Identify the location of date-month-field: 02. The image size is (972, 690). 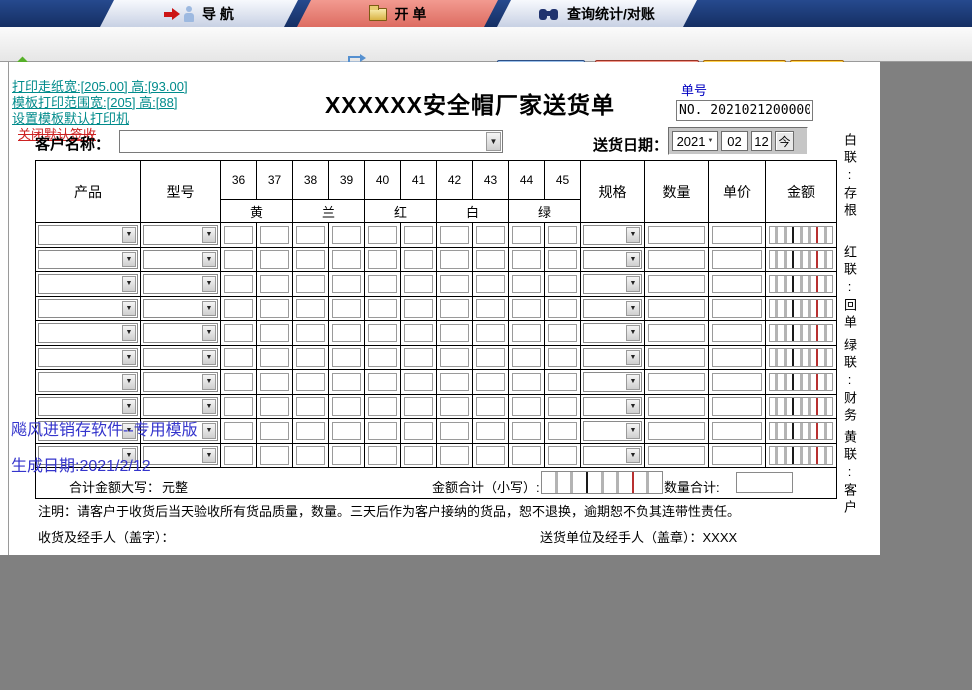
(734, 141).